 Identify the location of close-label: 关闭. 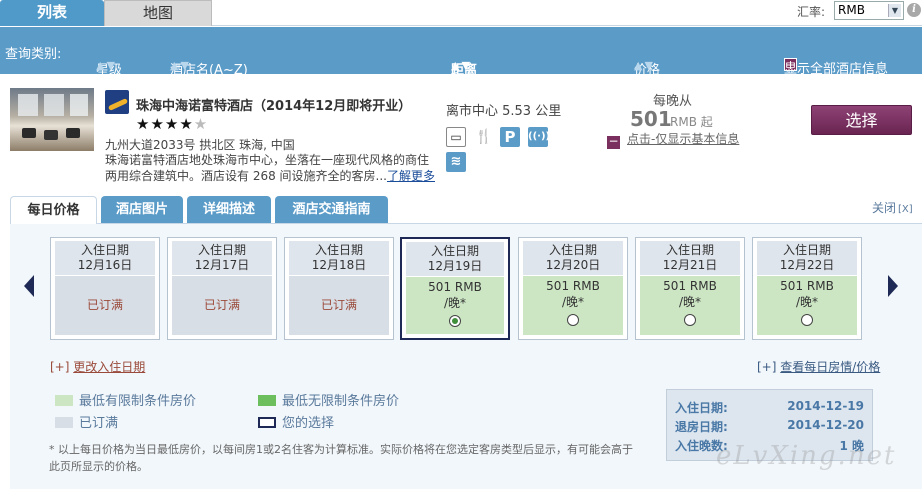
(884, 208).